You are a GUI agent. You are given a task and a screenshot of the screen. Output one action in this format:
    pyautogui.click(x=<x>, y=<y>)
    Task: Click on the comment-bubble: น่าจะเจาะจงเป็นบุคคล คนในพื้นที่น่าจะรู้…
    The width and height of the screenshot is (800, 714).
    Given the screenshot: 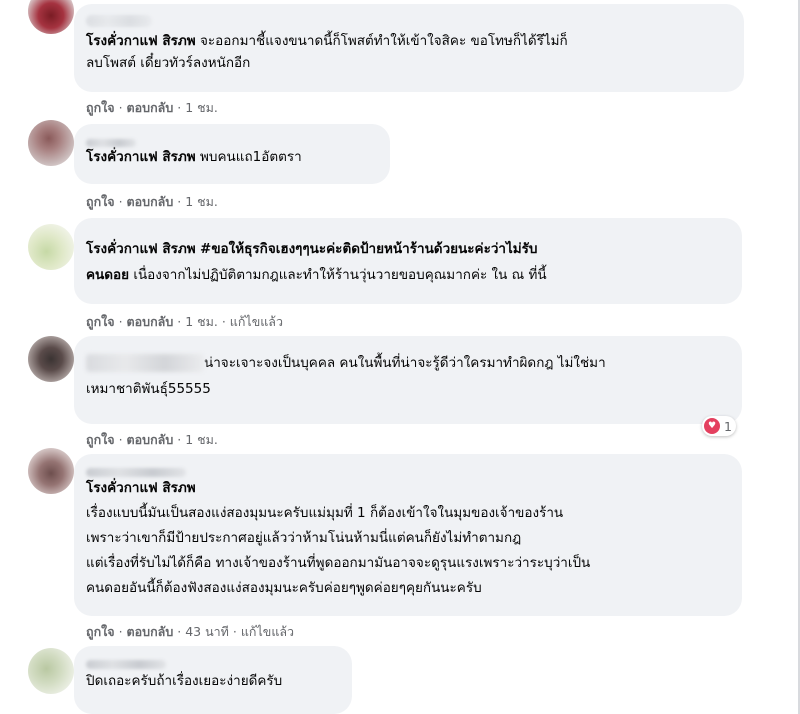 What is the action you would take?
    pyautogui.click(x=408, y=380)
    